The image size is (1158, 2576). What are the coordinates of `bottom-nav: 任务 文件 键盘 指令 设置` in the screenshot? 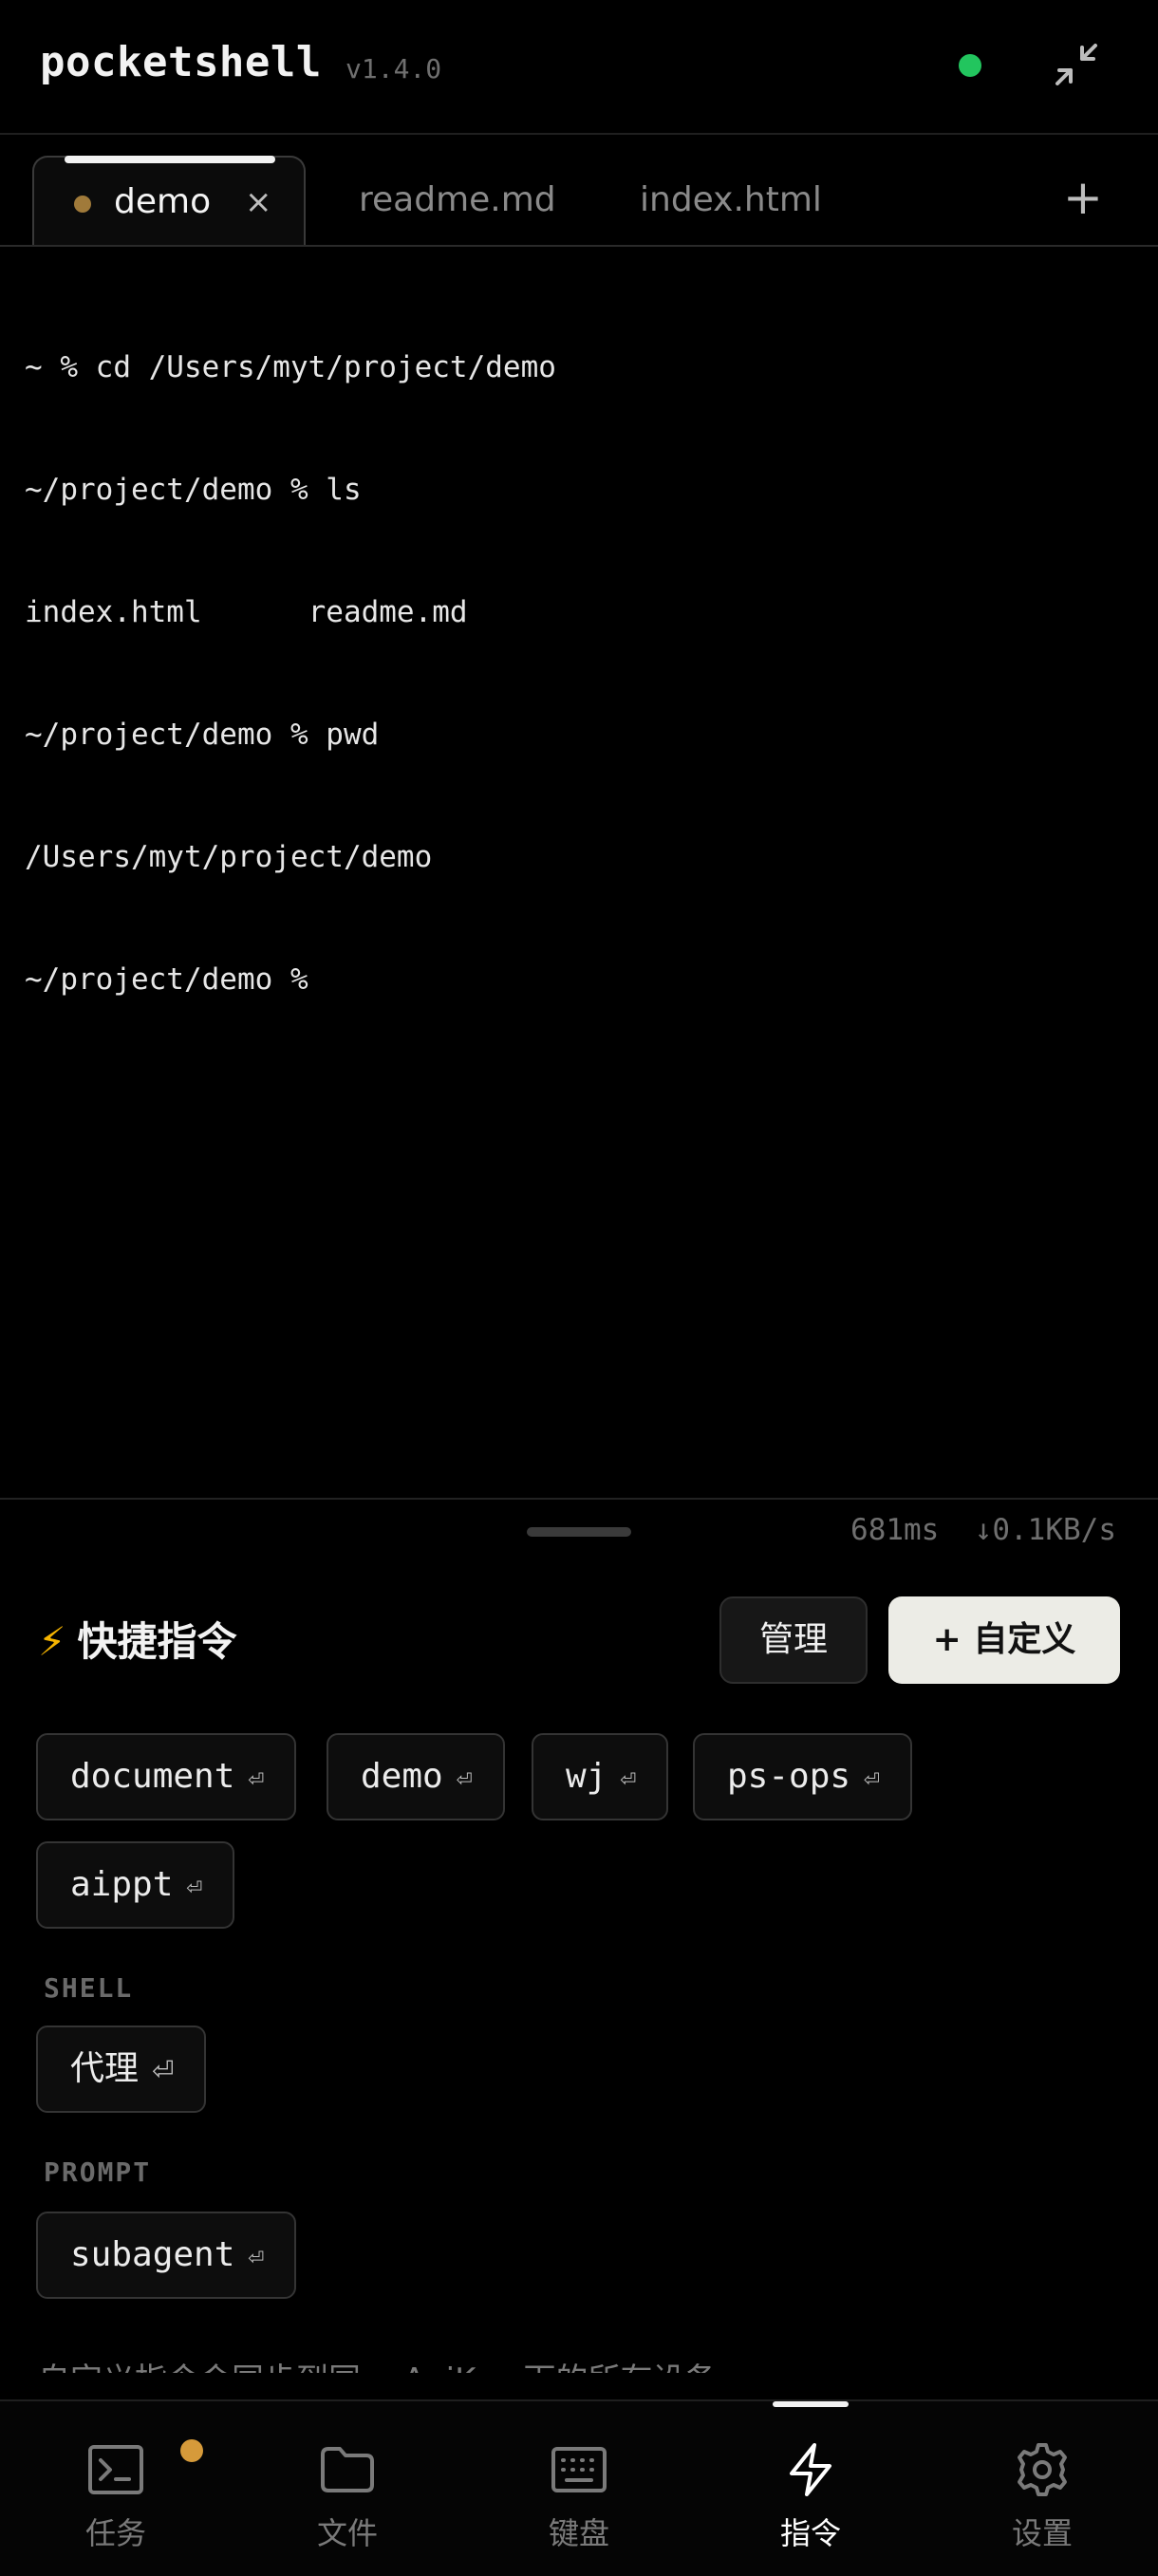 It's located at (579, 2487).